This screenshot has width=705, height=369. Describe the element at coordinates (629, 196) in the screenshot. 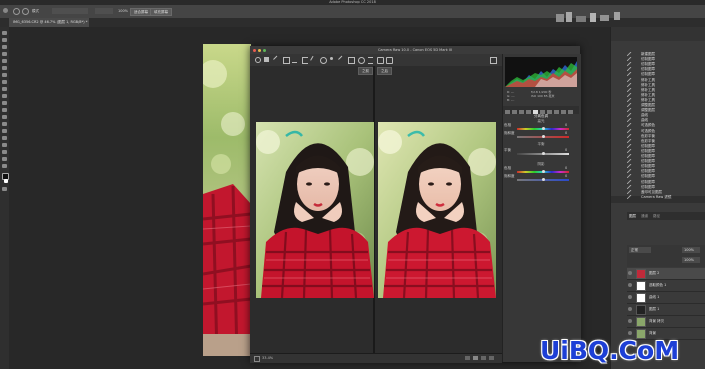

I see `brush-icon` at that location.